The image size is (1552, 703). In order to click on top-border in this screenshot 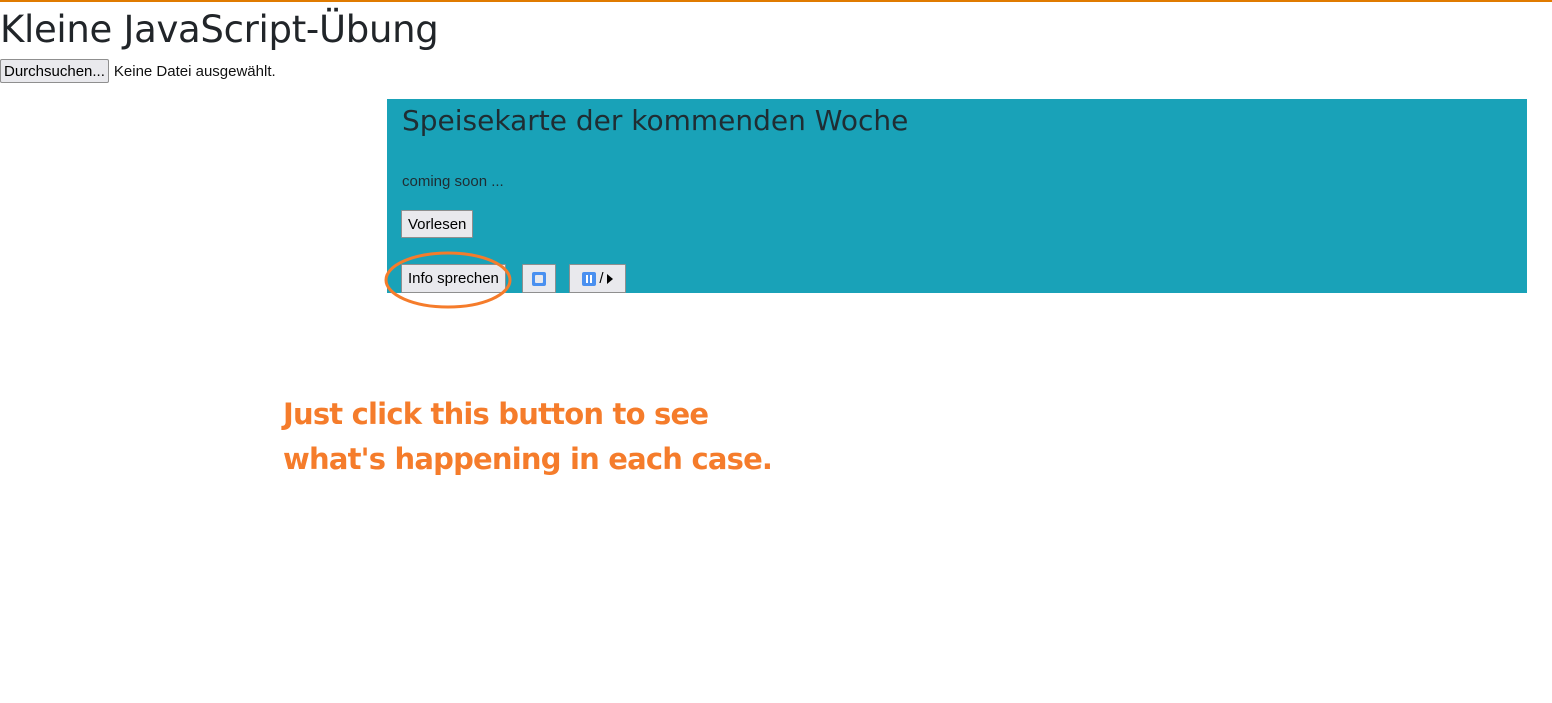, I will do `click(776, 1)`.